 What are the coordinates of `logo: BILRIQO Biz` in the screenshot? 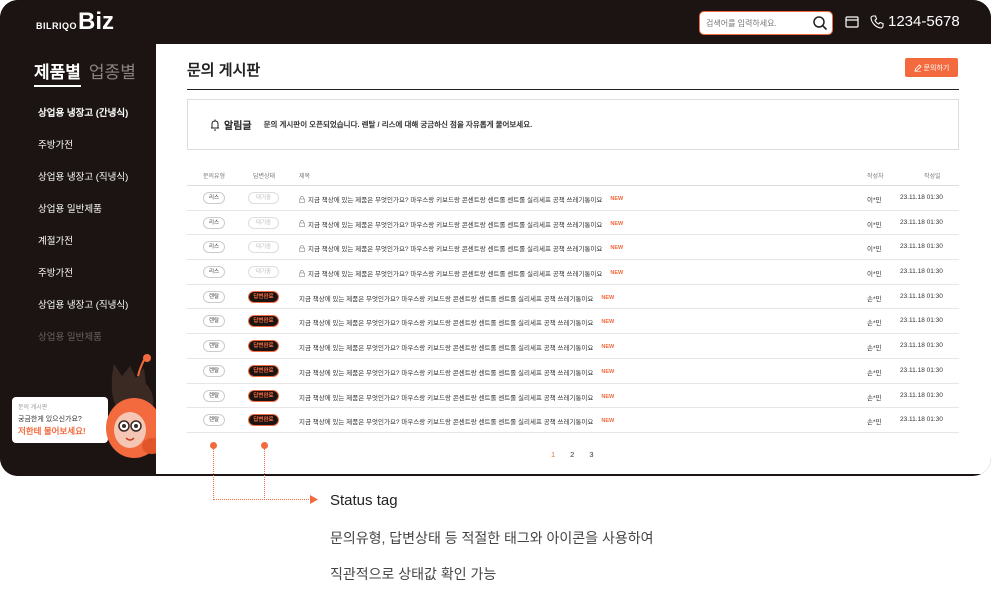 It's located at (75, 22).